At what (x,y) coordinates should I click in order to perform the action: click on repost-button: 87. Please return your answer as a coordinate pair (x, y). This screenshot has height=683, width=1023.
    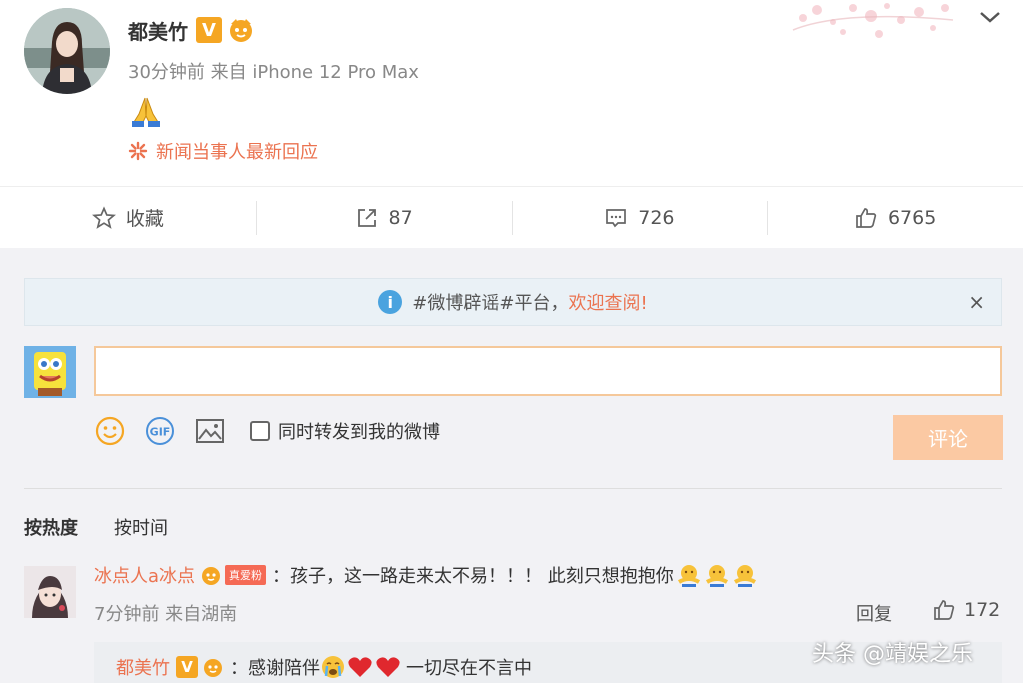
    Looking at the image, I should click on (383, 217).